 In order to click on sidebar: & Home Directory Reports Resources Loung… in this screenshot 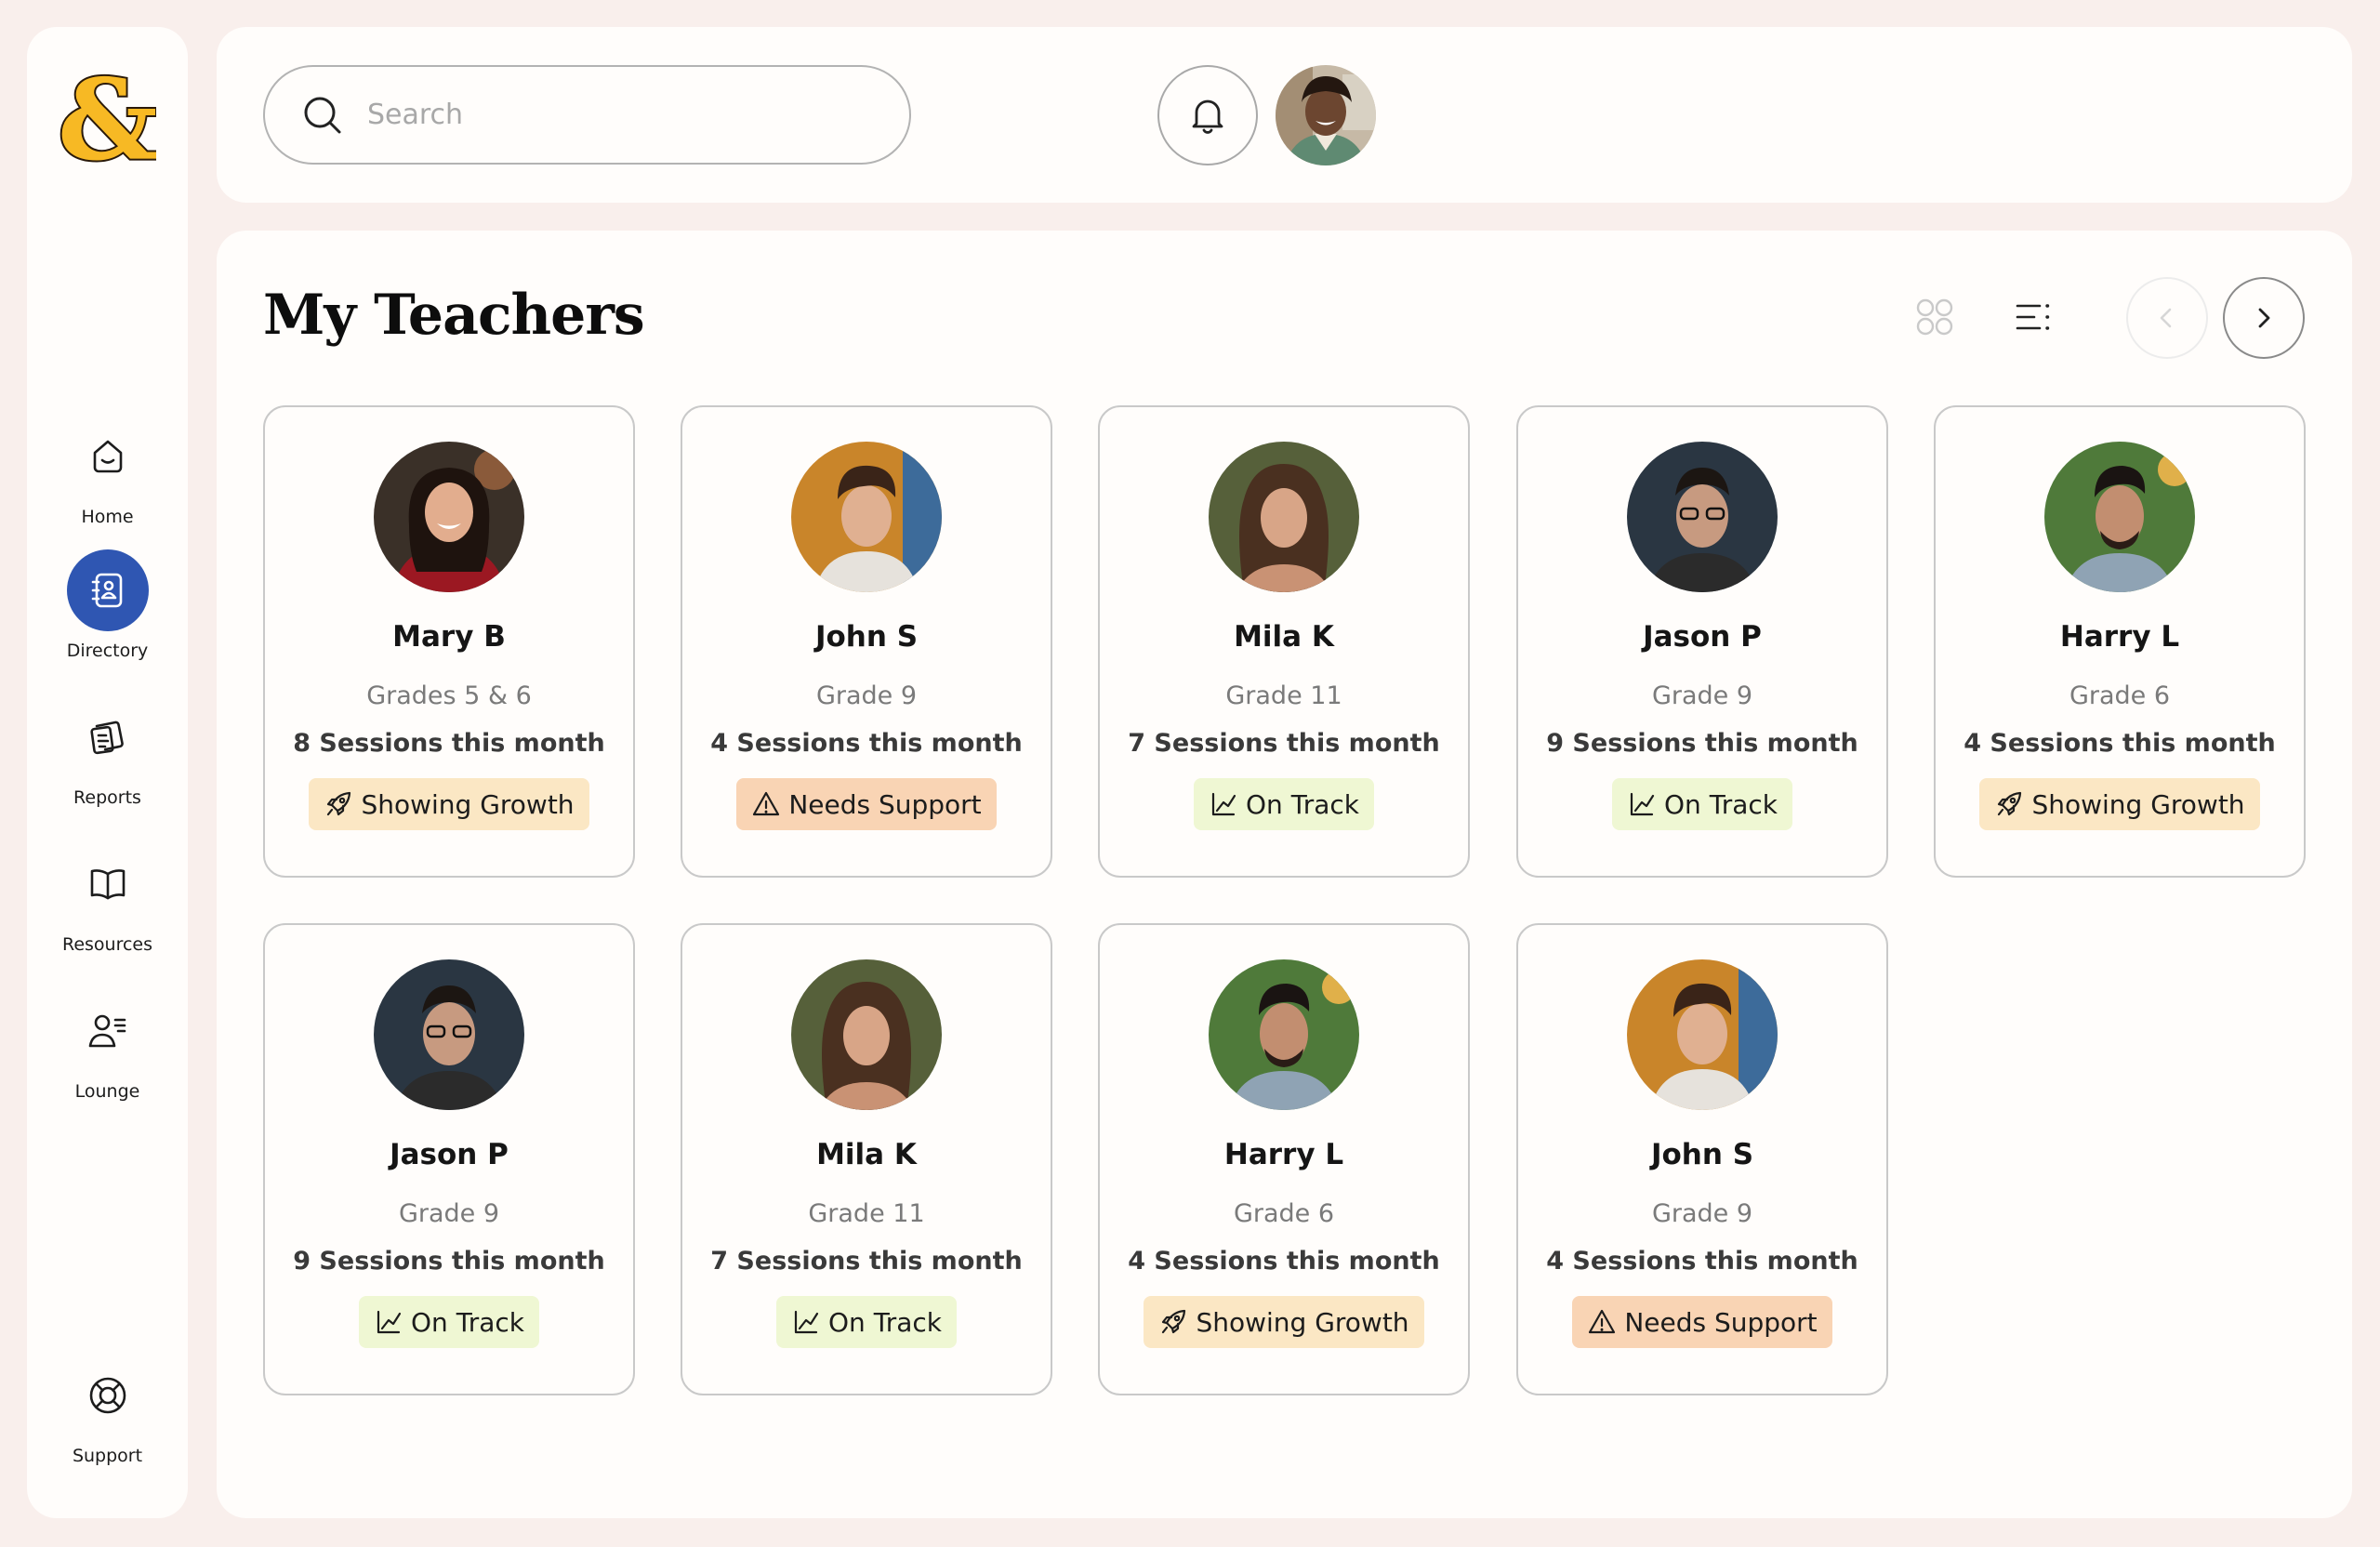, I will do `click(107, 772)`.